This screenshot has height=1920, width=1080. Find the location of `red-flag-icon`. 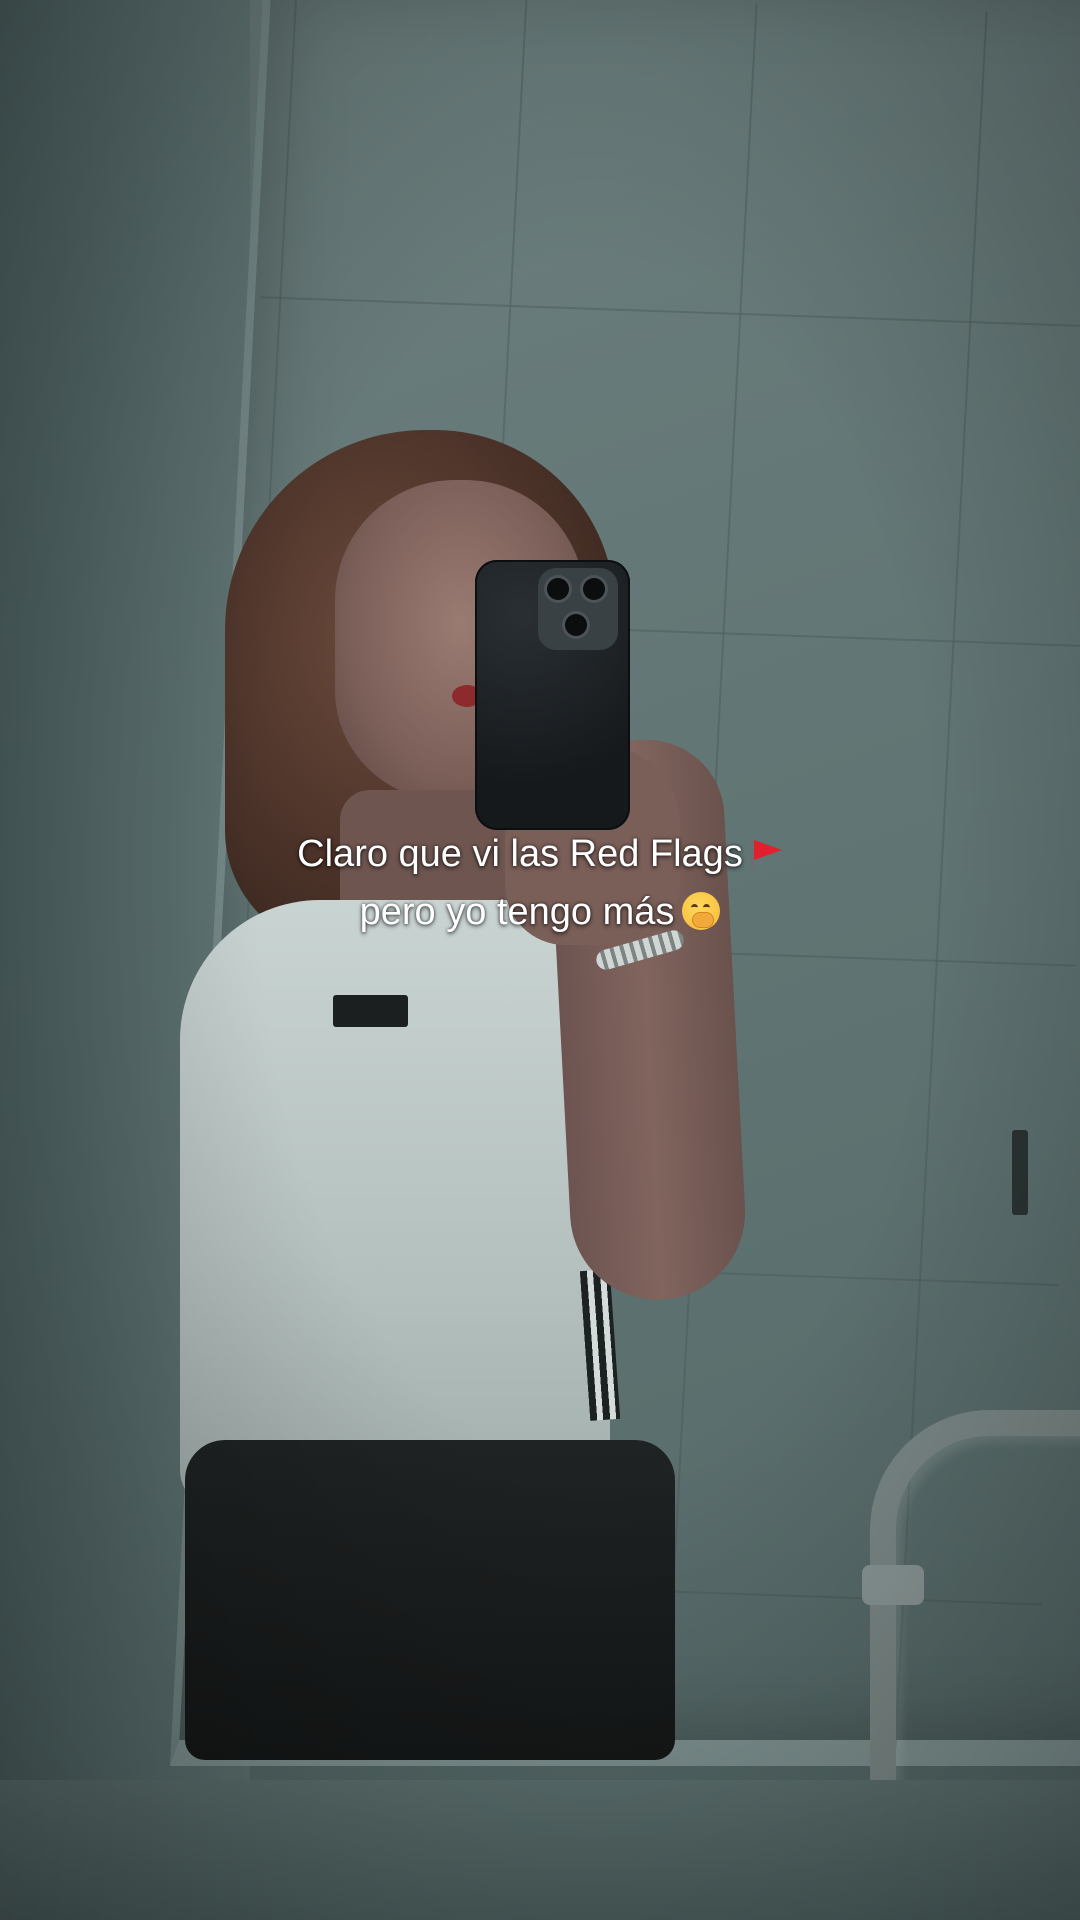

red-flag-icon is located at coordinates (766, 854).